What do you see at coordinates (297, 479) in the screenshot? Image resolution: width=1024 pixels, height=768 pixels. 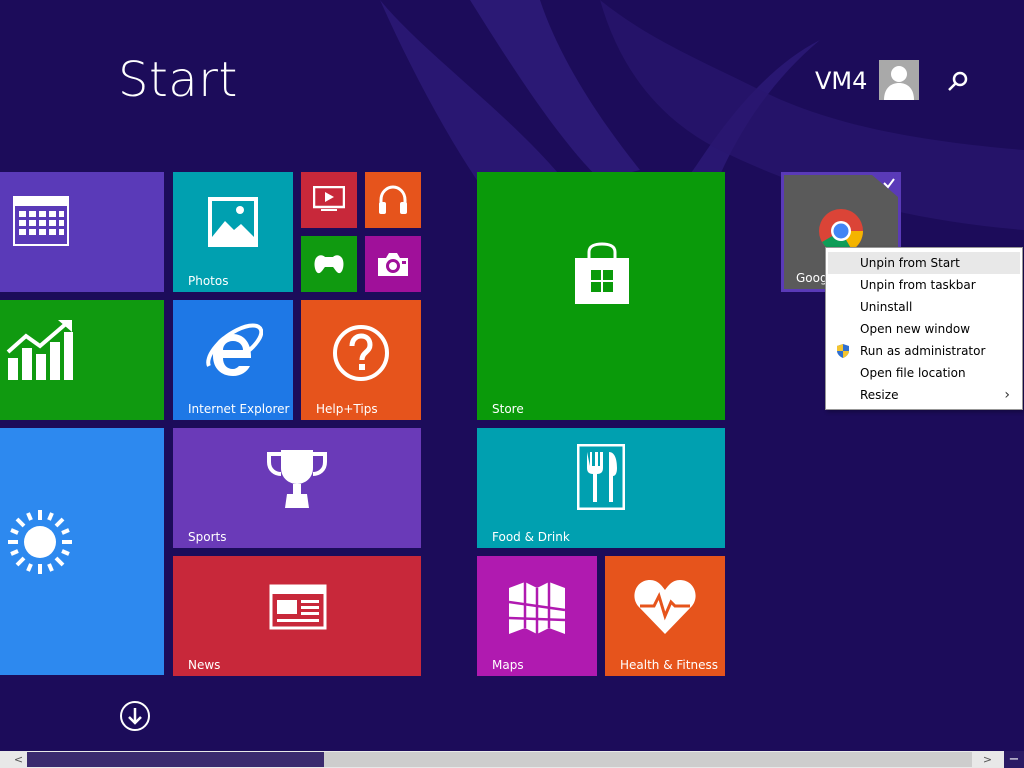 I see `trophy-icon` at bounding box center [297, 479].